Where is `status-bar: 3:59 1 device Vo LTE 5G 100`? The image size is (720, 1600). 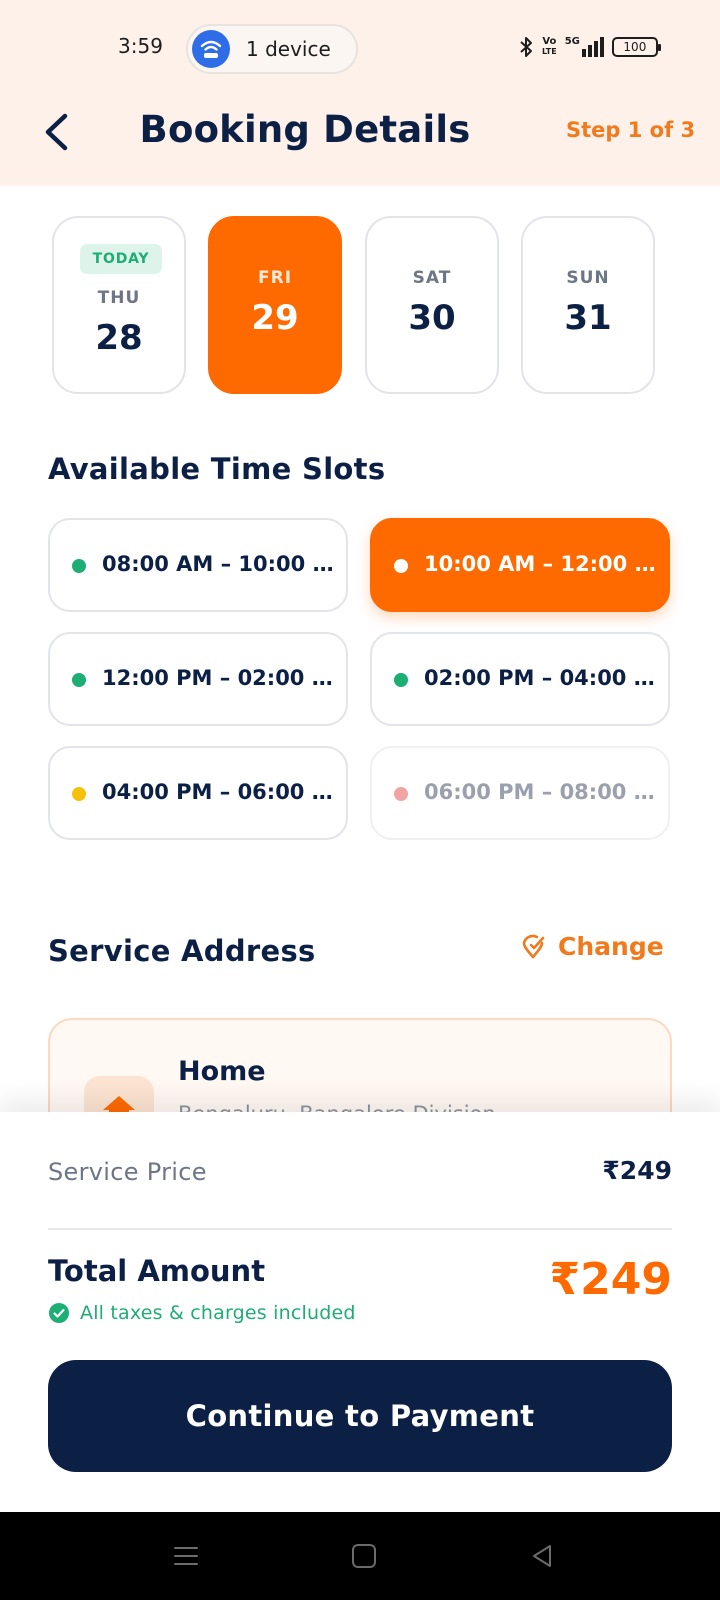
status-bar: 3:59 1 device Vo LTE 5G 100 is located at coordinates (360, 48).